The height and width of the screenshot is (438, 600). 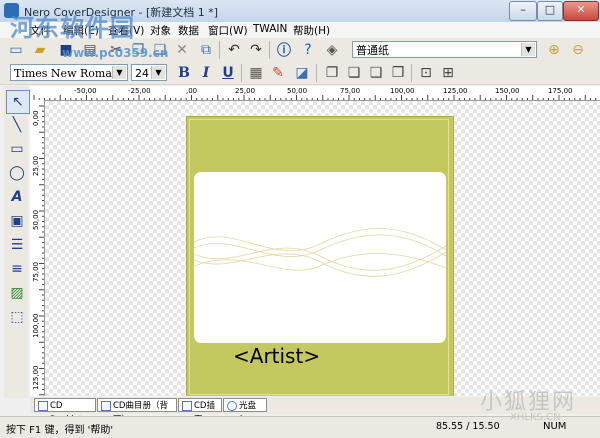 What do you see at coordinates (426, 73) in the screenshot?
I see `group-icon: ⊡` at bounding box center [426, 73].